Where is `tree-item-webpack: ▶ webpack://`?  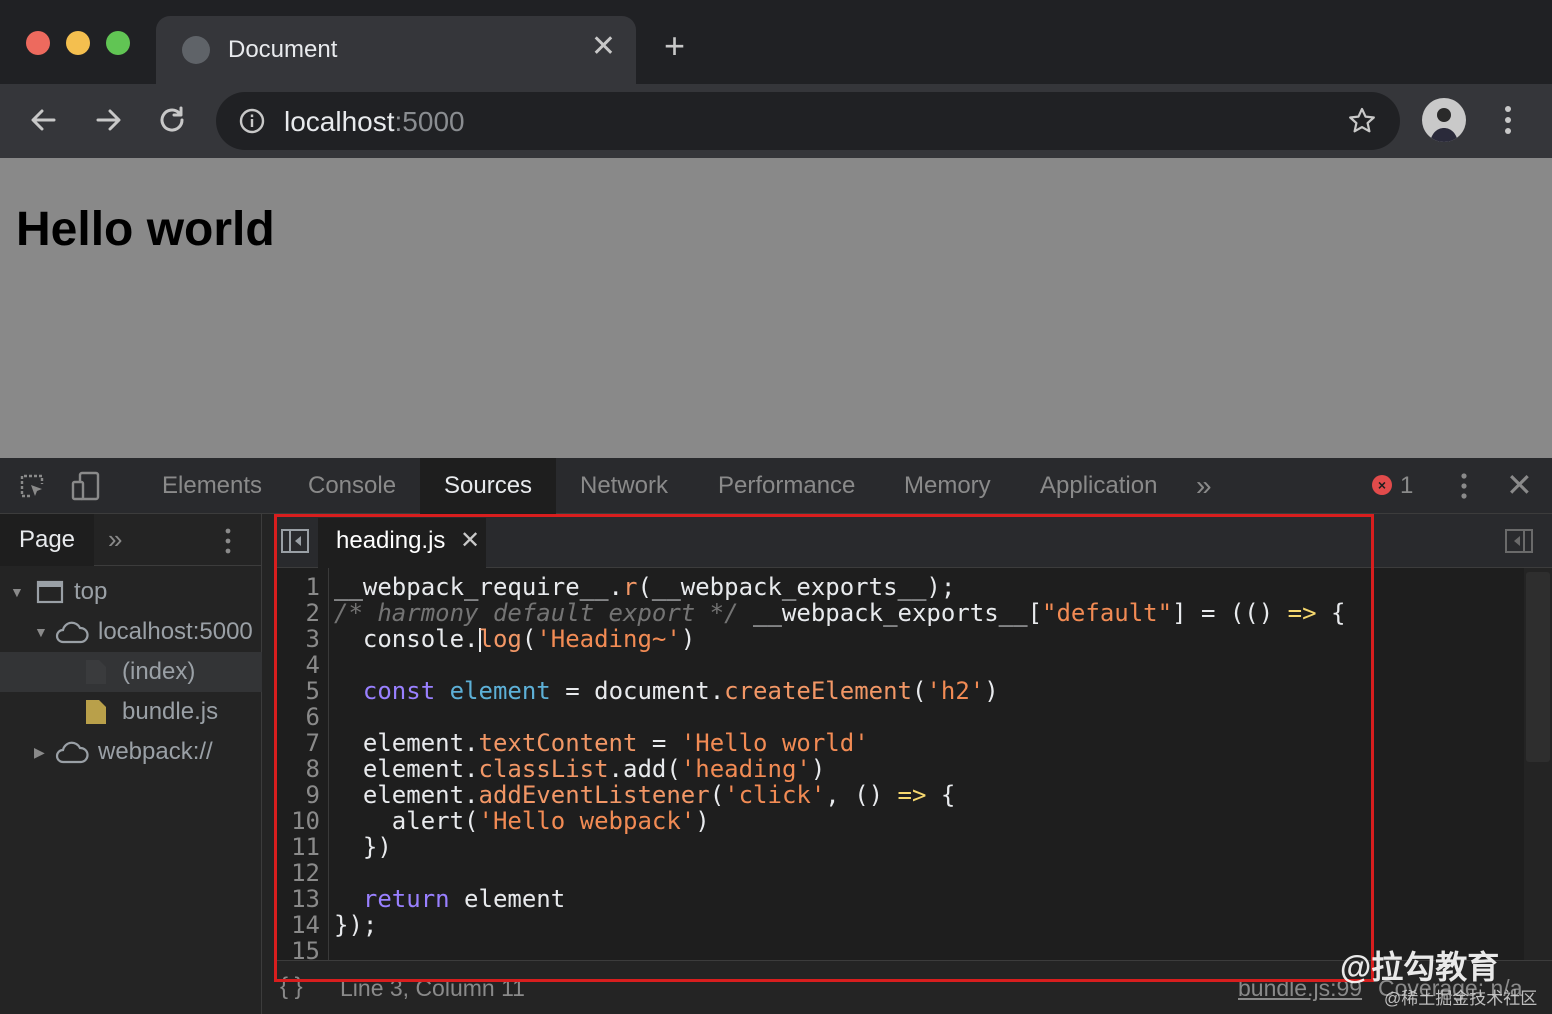
tree-item-webpack: ▶ webpack:// is located at coordinates (131, 752).